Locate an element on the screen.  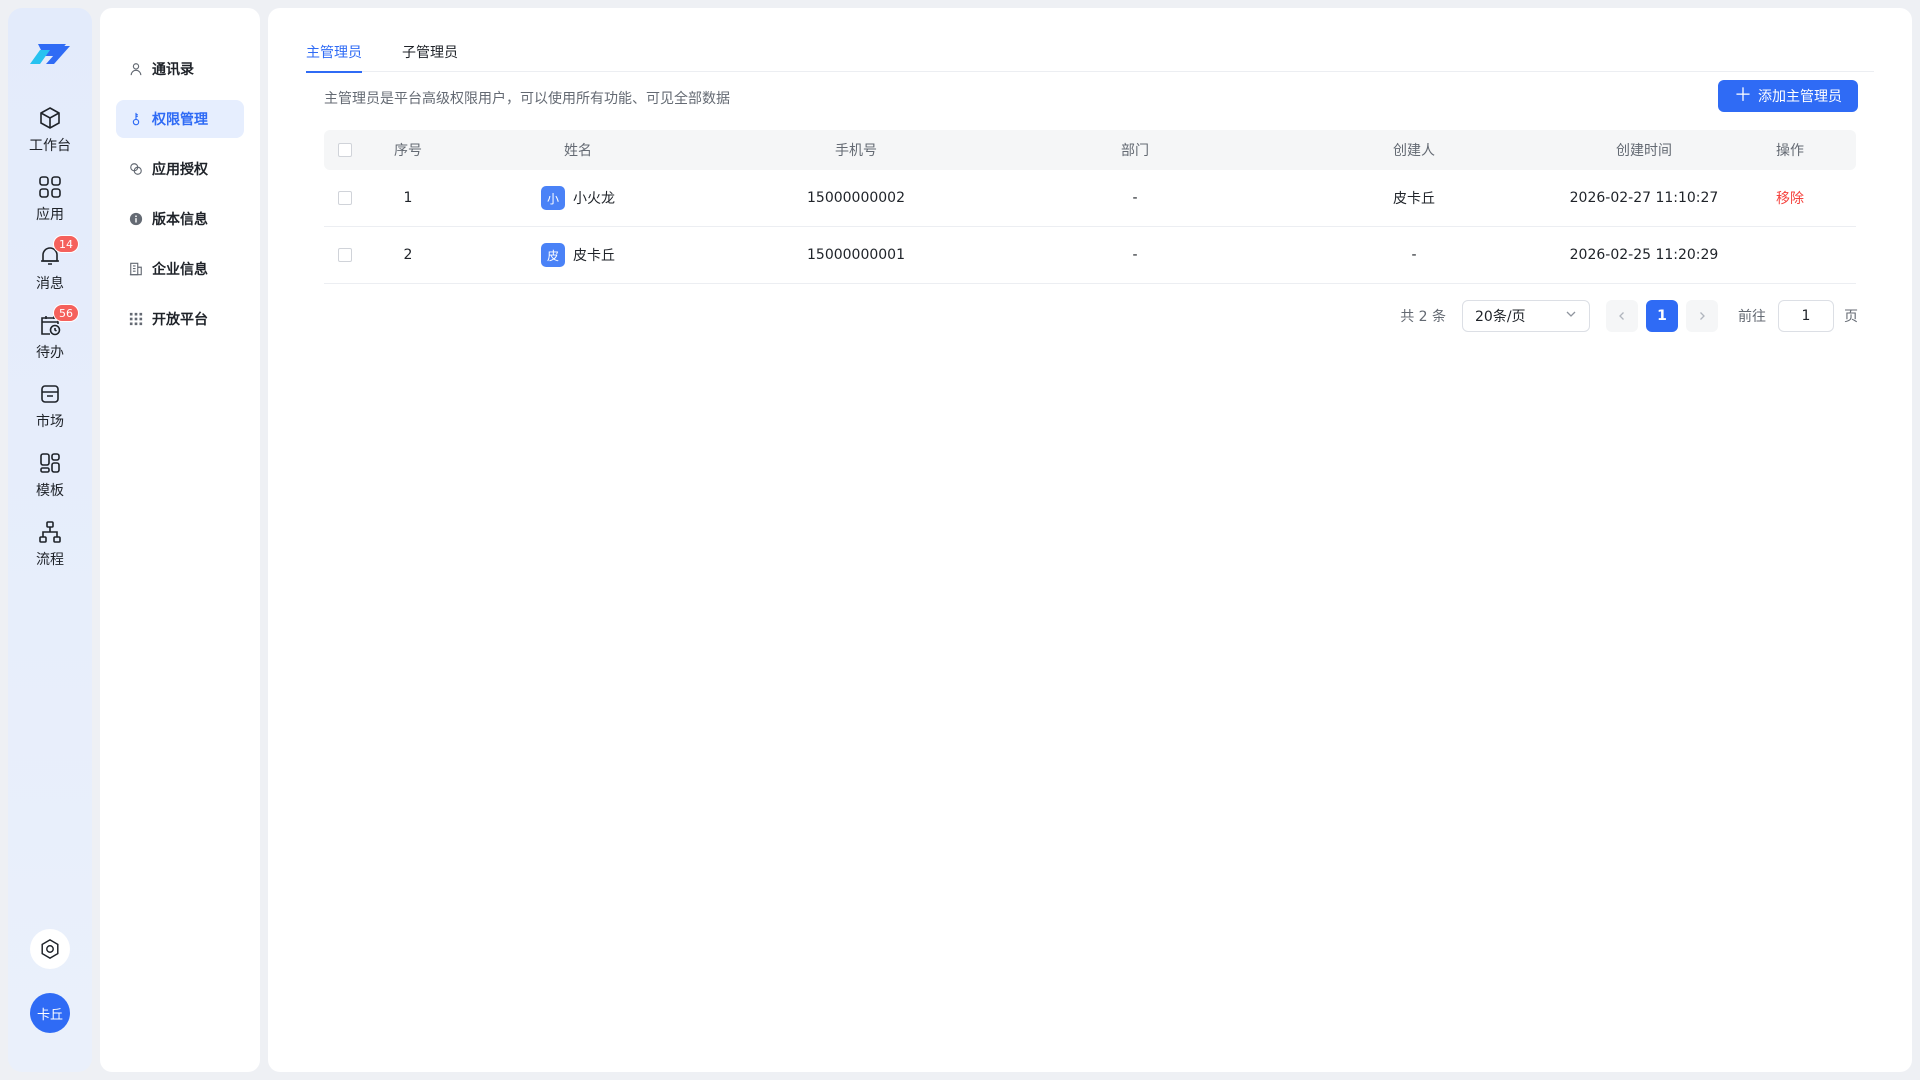
add-button-label: 添加主管理员 is located at coordinates (1800, 97).